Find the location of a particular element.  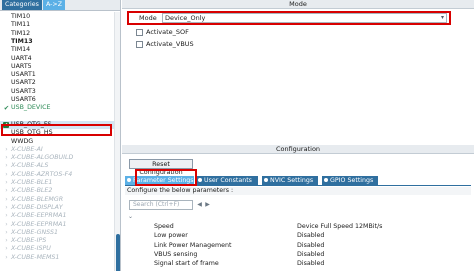

peripheral-label: X-CUBE-DISPLAY is located at coordinates (37, 207).